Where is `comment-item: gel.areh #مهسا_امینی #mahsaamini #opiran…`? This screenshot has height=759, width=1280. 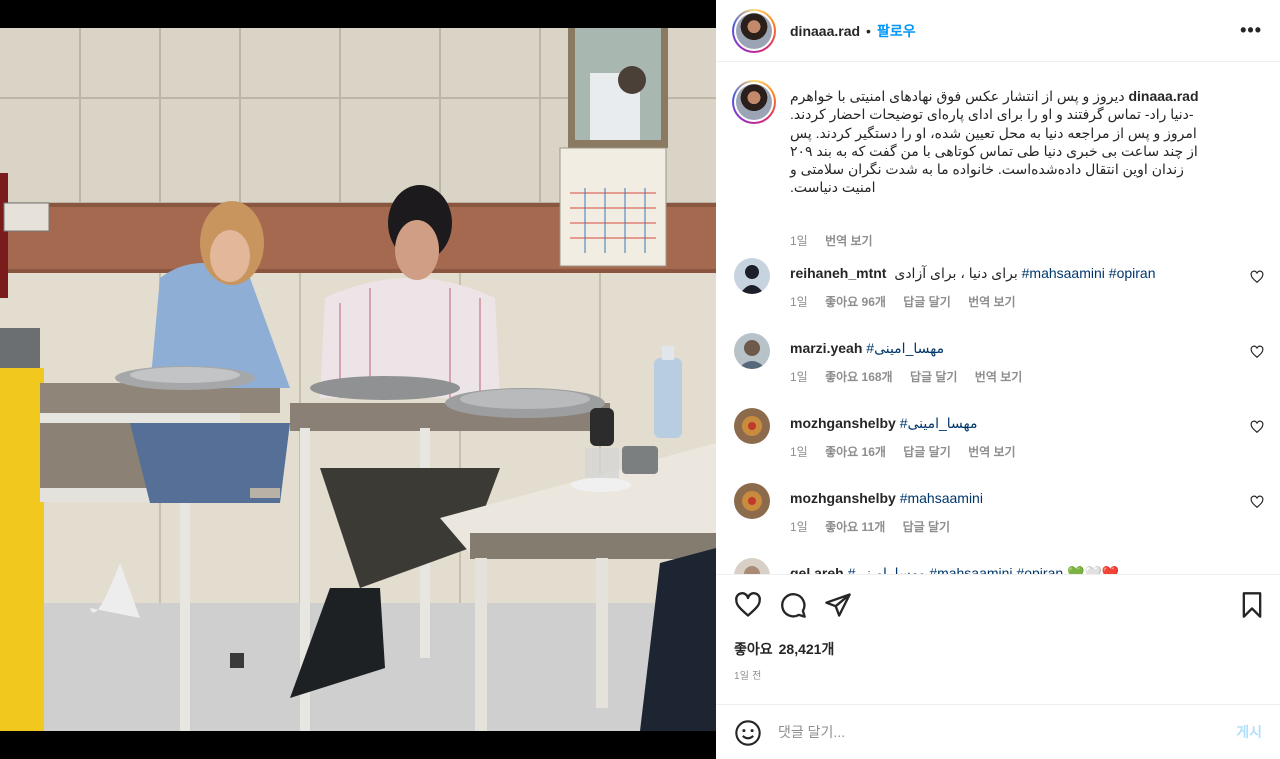
comment-item: gel.areh #مهسا_امینی #mahsaamini #opiran… is located at coordinates (998, 566).